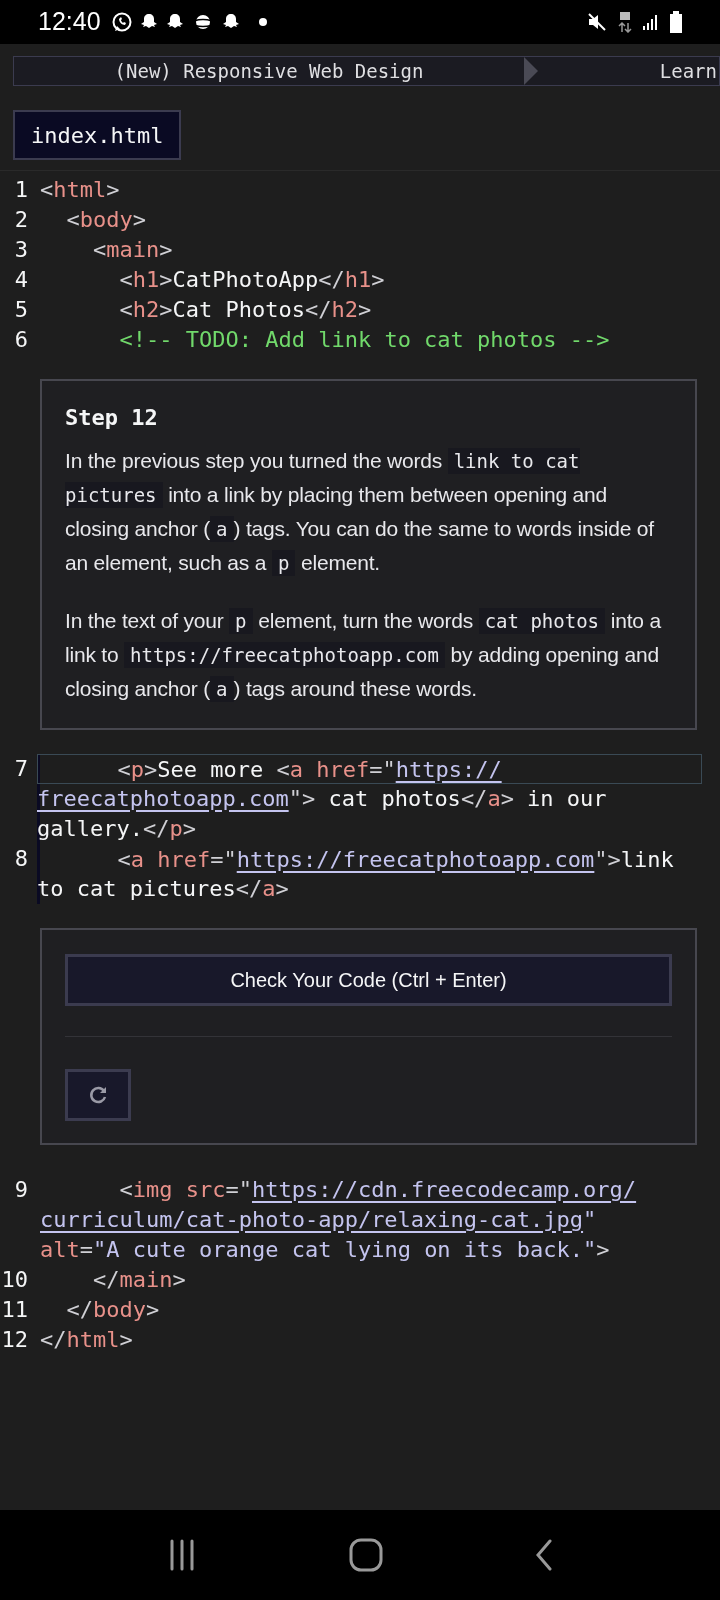 The image size is (720, 1600). What do you see at coordinates (163, 889) in the screenshot?
I see `code-line: to cat pictures</a>` at bounding box center [163, 889].